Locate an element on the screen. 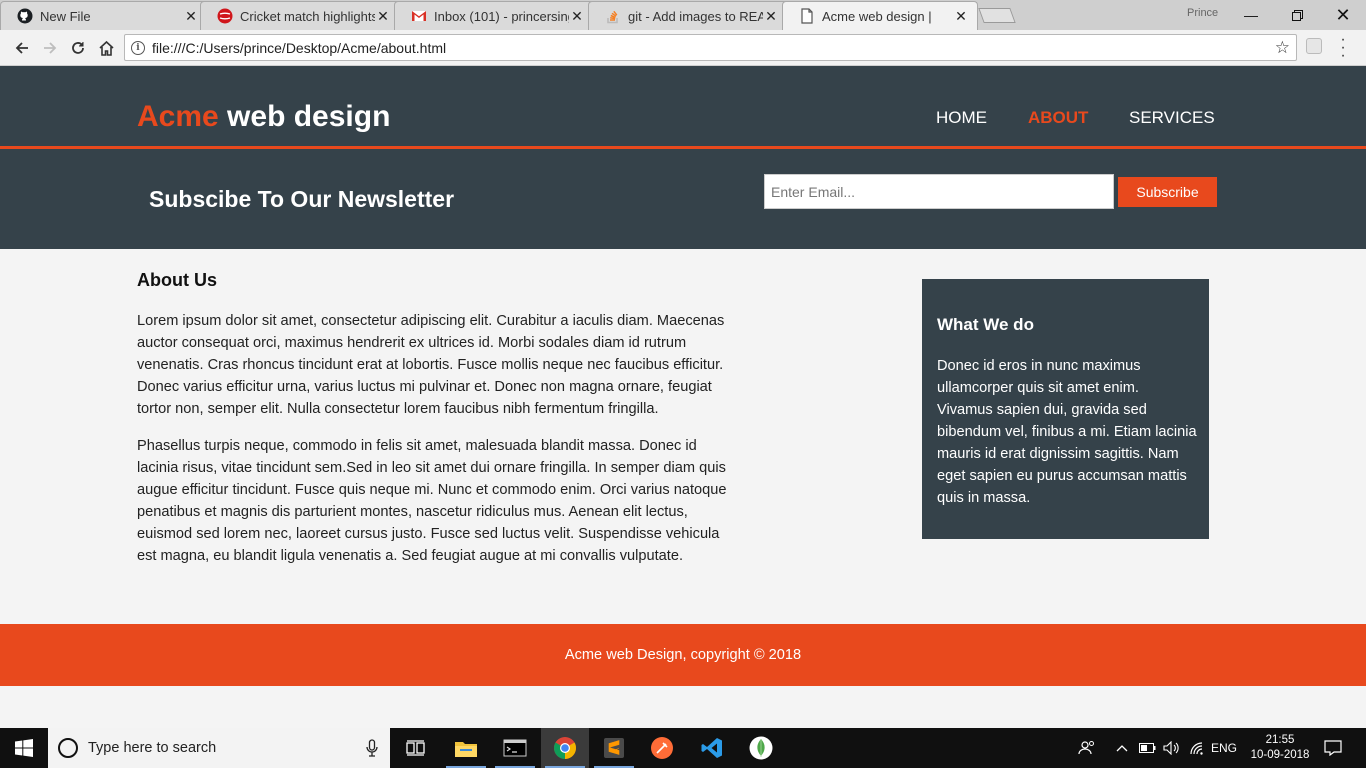 Image resolution: width=1366 pixels, height=768 pixels. close-window-icon: ✕ is located at coordinates (1343, 15).